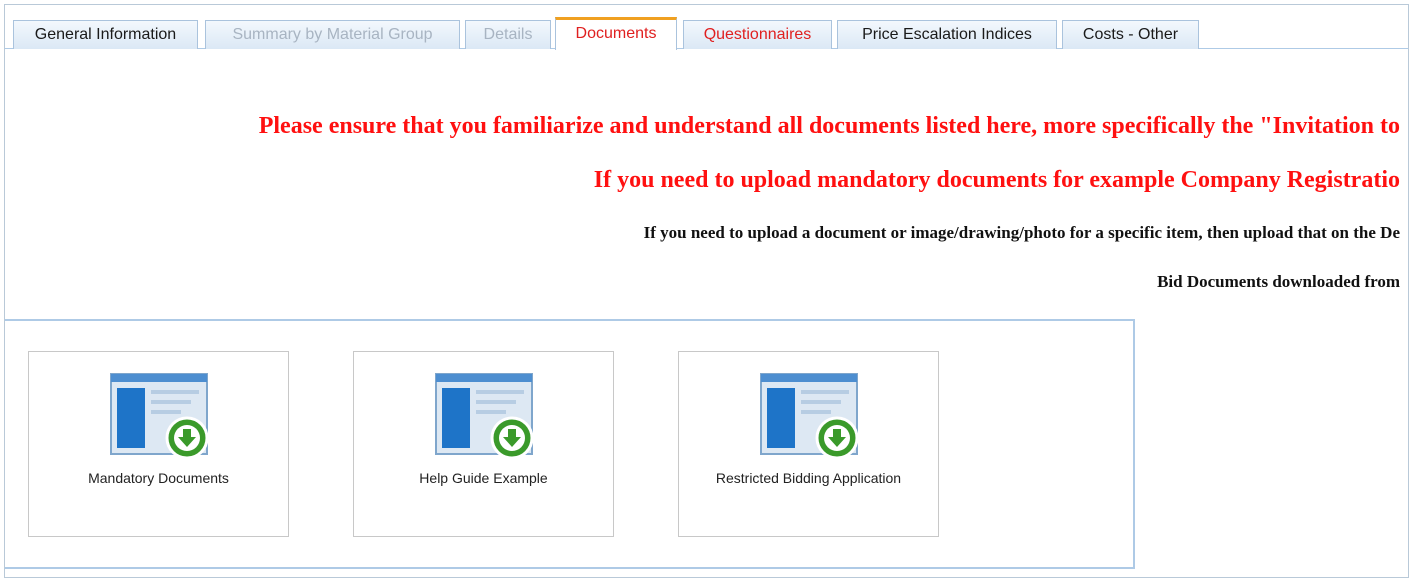 The height and width of the screenshot is (582, 1413). I want to click on tab-price-escalation-indices: Price Escalation Indices, so click(947, 34).